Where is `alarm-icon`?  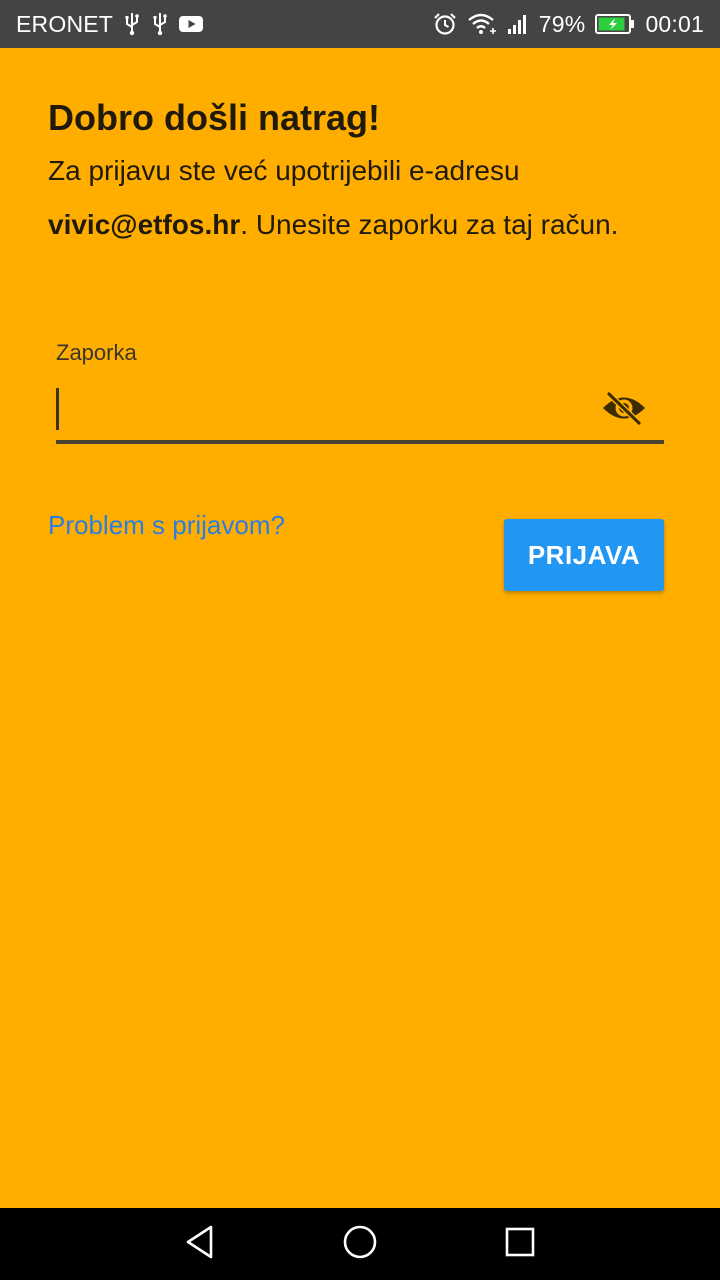 alarm-icon is located at coordinates (445, 24).